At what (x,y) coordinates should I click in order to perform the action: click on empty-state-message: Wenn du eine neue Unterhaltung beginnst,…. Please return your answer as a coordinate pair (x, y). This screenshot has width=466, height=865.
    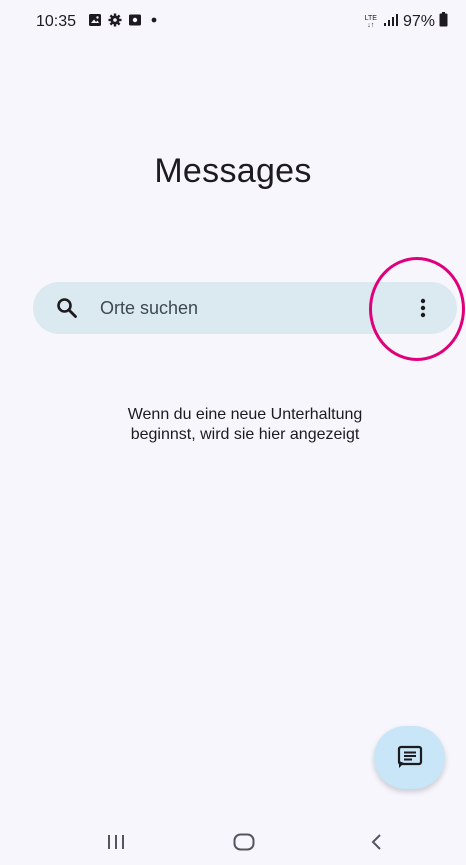
    Looking at the image, I should click on (233, 425).